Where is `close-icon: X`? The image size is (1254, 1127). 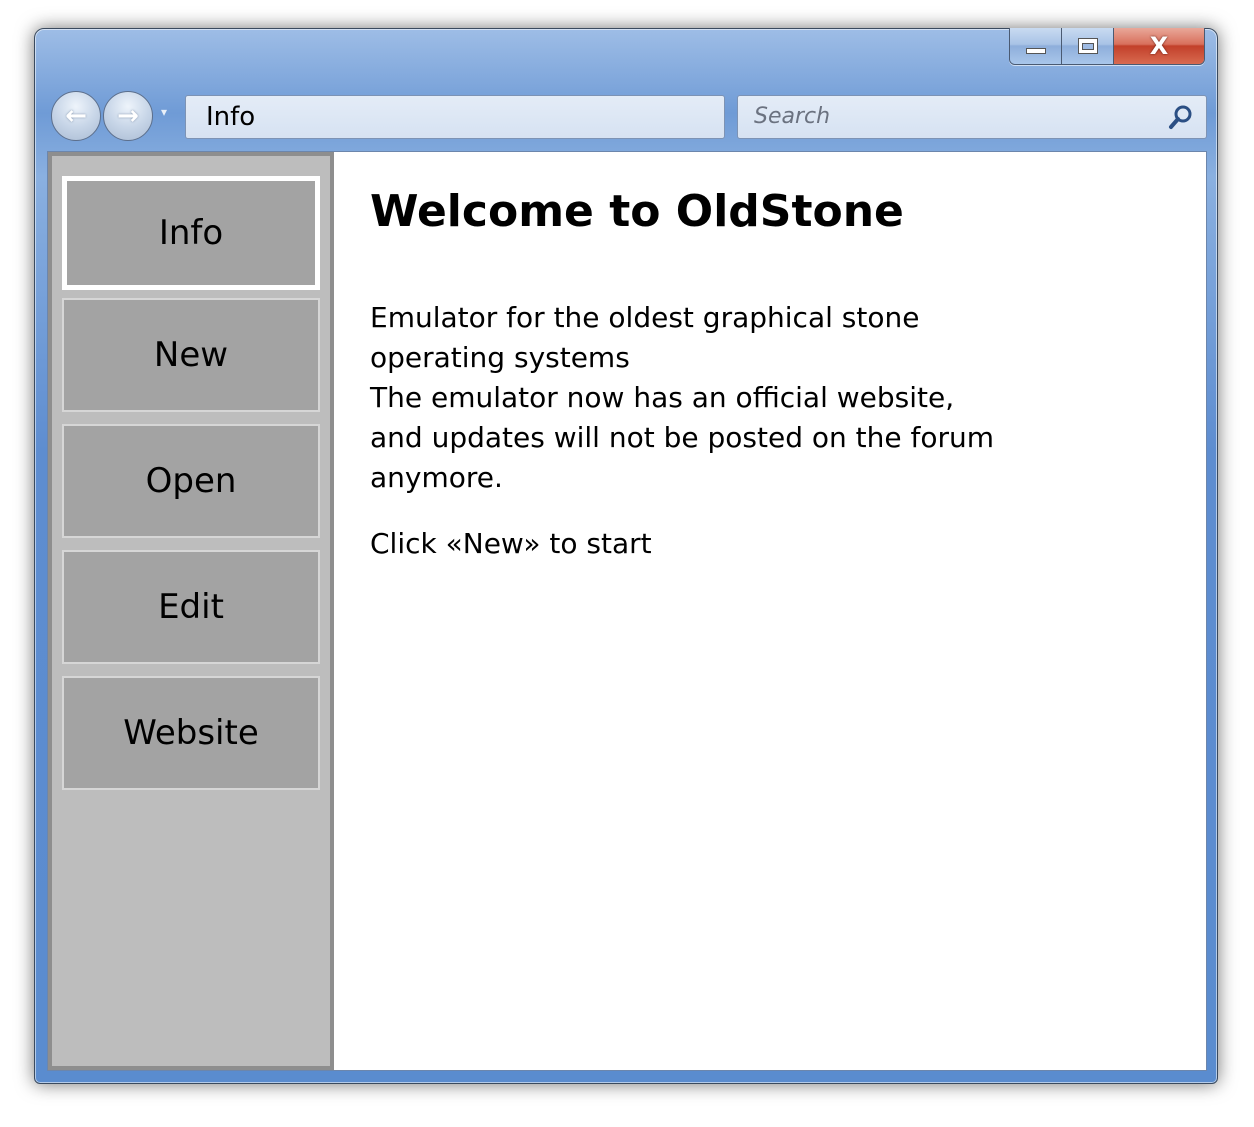
close-icon: X is located at coordinates (1159, 46).